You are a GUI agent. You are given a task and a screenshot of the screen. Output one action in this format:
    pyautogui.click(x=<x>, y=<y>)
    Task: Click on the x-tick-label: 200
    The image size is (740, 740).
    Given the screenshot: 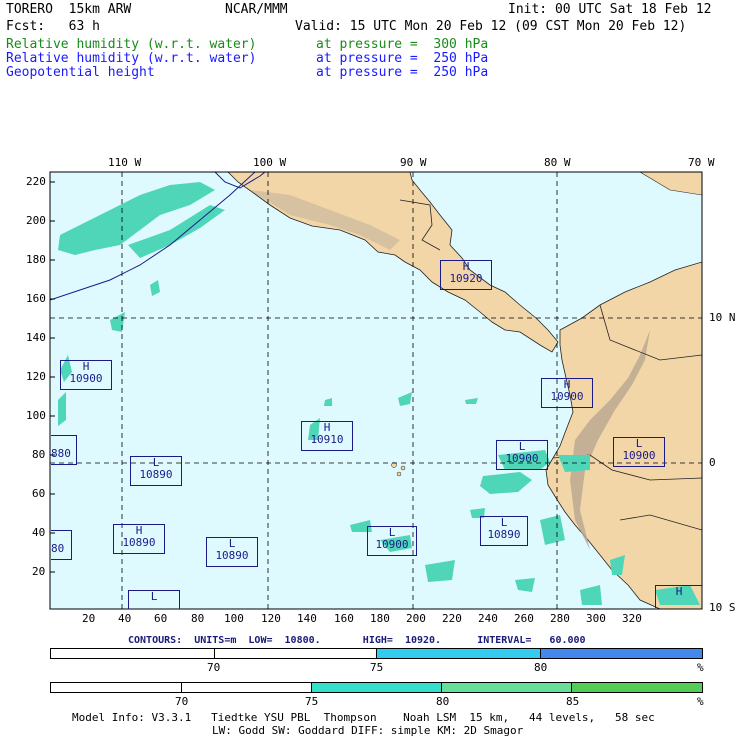 What is the action you would take?
    pyautogui.click(x=416, y=618)
    